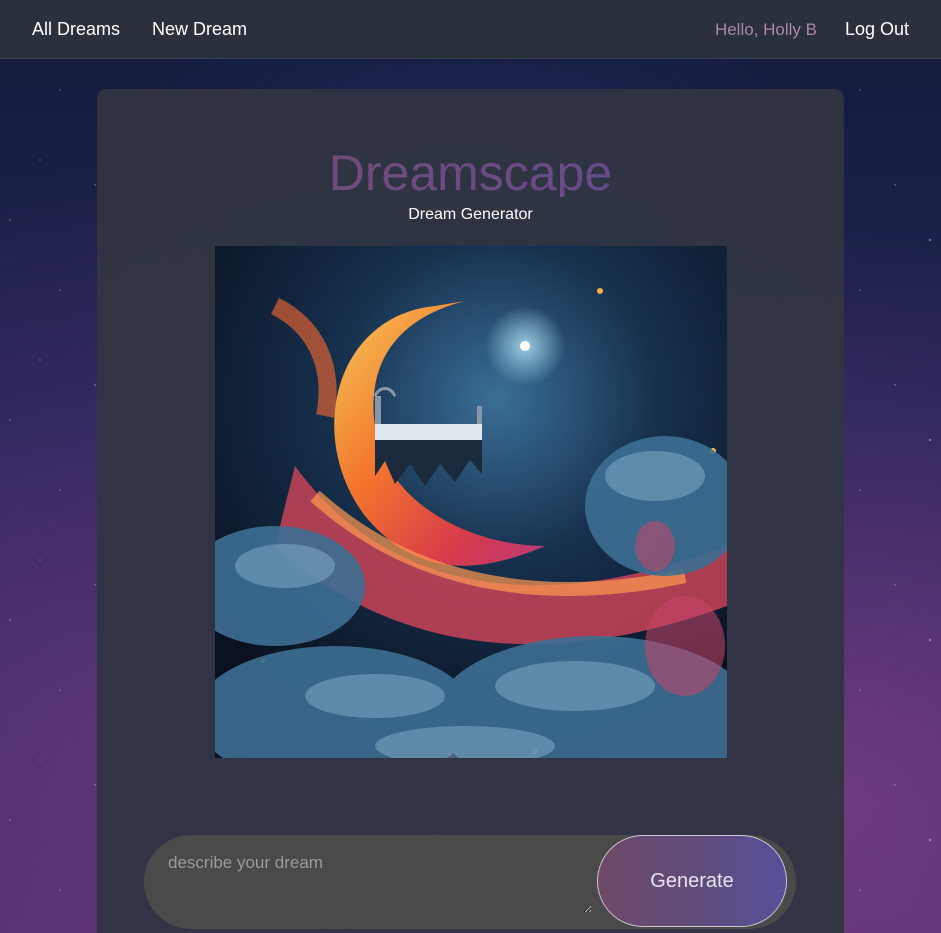  Describe the element at coordinates (76, 29) in the screenshot. I see `nav-all-dreams-link: All Dreams` at that location.